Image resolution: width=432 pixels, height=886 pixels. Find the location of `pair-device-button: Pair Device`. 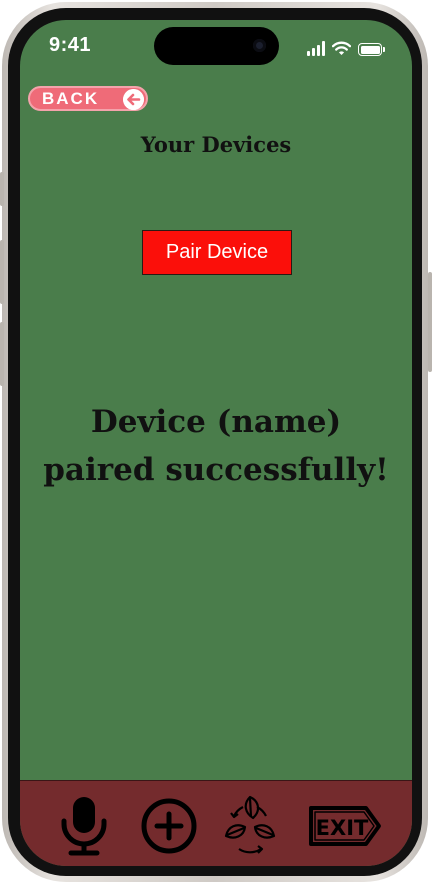

pair-device-button: Pair Device is located at coordinates (217, 252).